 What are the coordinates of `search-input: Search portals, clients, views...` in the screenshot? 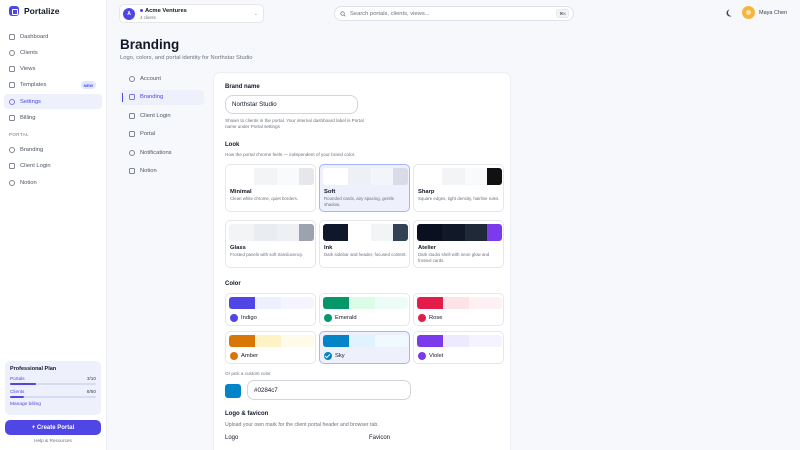 It's located at (390, 14).